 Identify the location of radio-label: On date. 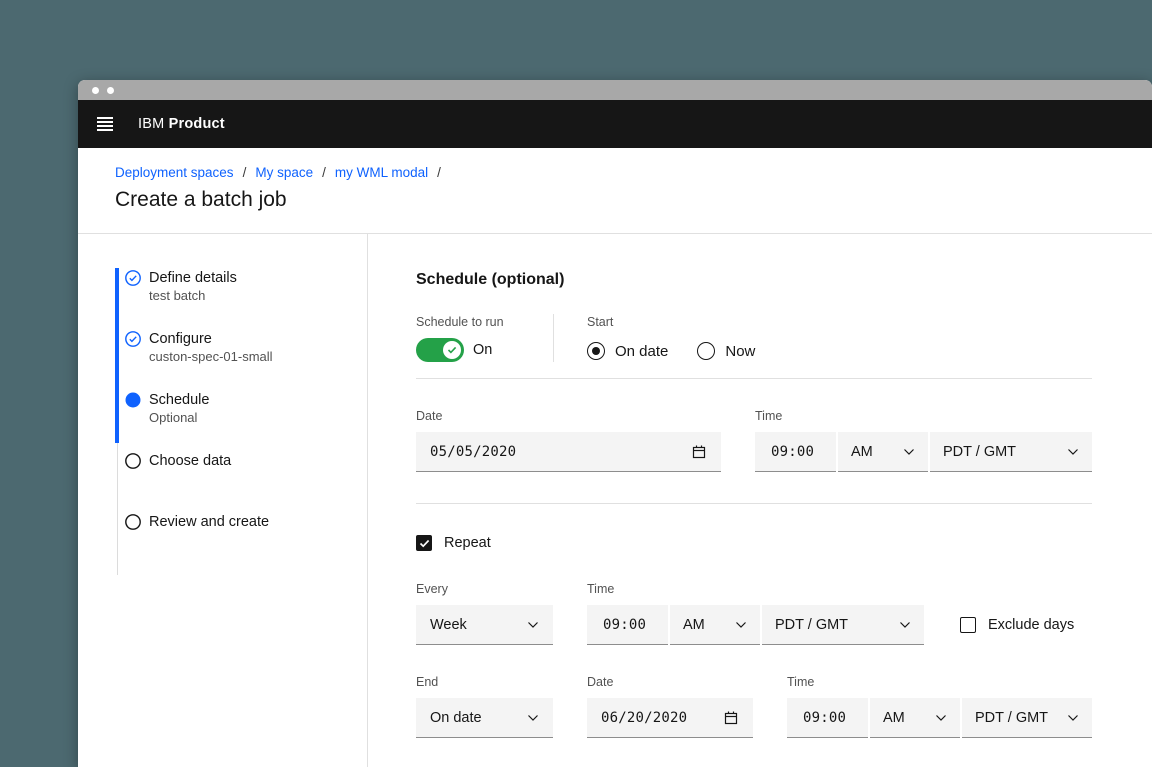
(642, 351).